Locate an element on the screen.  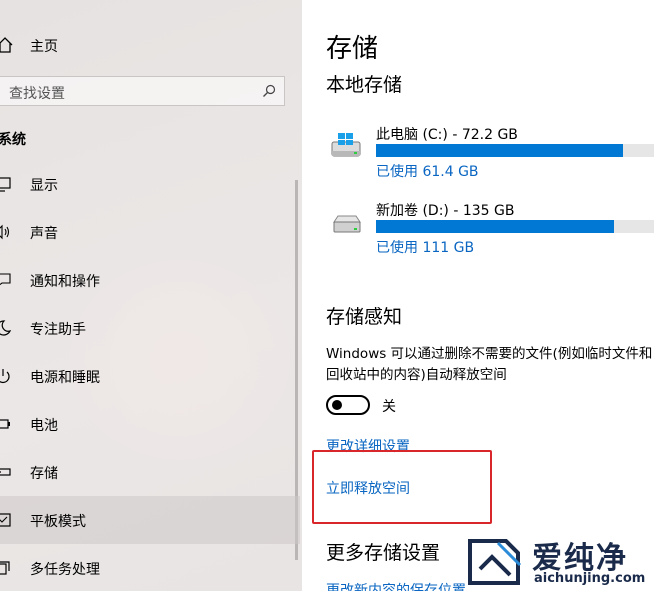
page-title: 存储 is located at coordinates (352, 49).